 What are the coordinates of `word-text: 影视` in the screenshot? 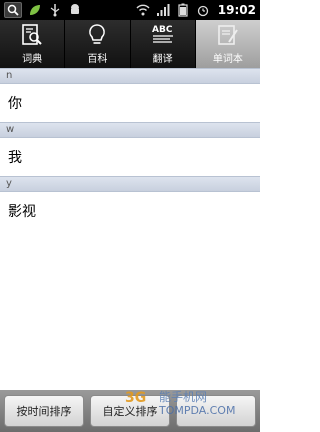 It's located at (22, 212).